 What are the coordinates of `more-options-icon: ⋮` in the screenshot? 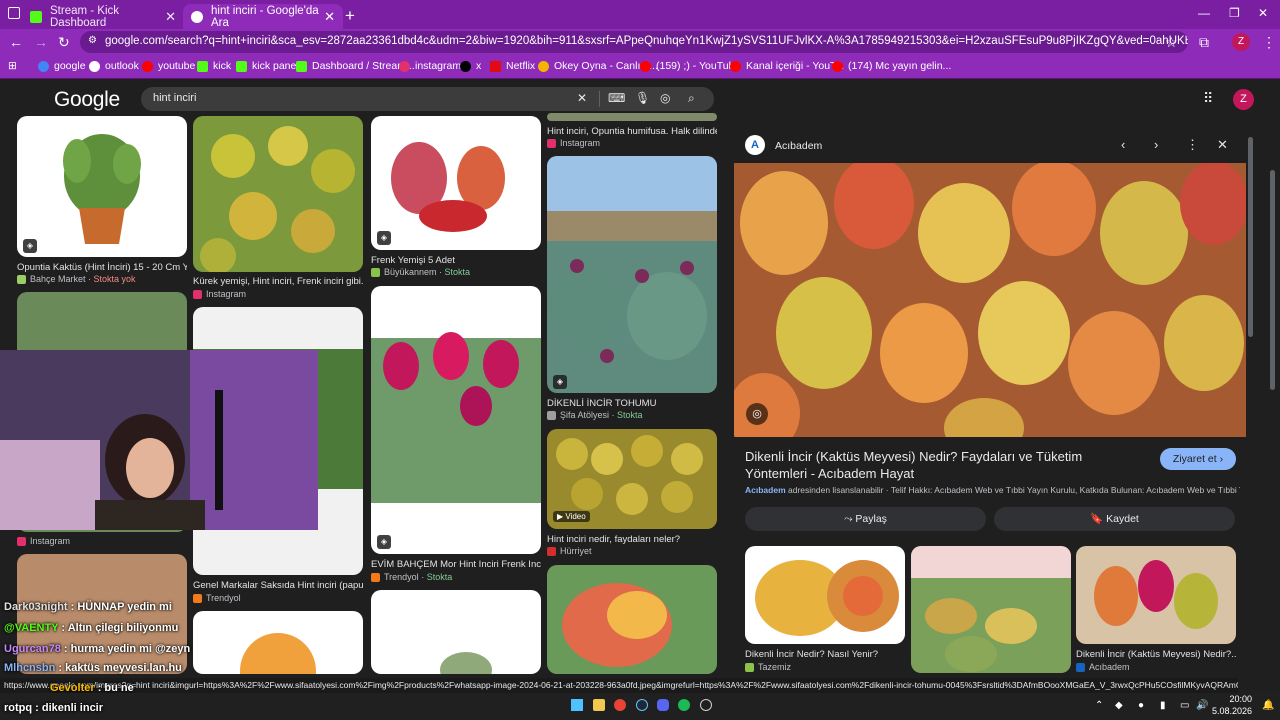 It's located at (1192, 145).